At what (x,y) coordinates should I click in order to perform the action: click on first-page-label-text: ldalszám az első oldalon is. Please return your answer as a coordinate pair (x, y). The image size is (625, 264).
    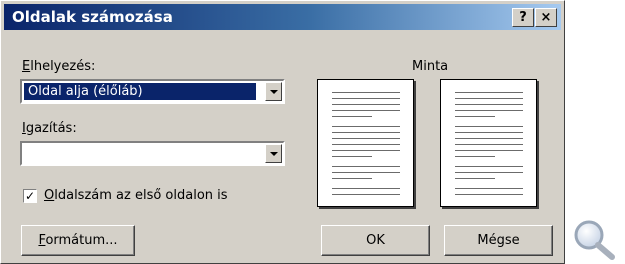
    Looking at the image, I should click on (141, 195).